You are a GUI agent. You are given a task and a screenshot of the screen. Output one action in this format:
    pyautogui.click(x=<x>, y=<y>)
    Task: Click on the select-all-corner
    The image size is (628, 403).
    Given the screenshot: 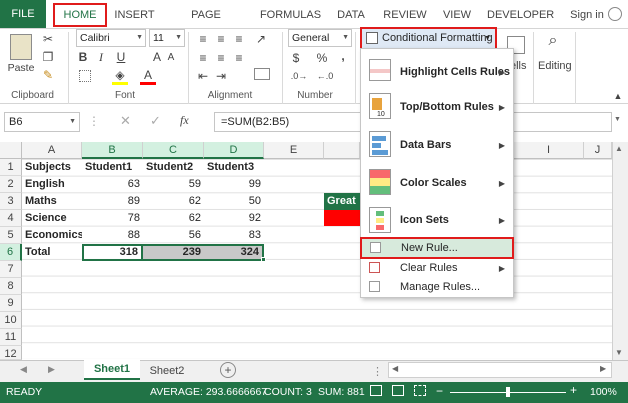 What is the action you would take?
    pyautogui.click(x=11, y=150)
    